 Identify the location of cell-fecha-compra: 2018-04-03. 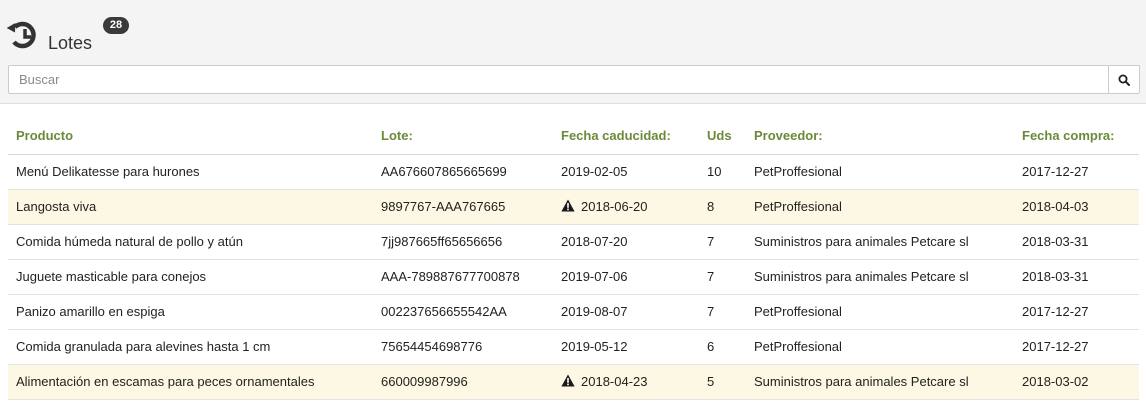
(1076, 207).